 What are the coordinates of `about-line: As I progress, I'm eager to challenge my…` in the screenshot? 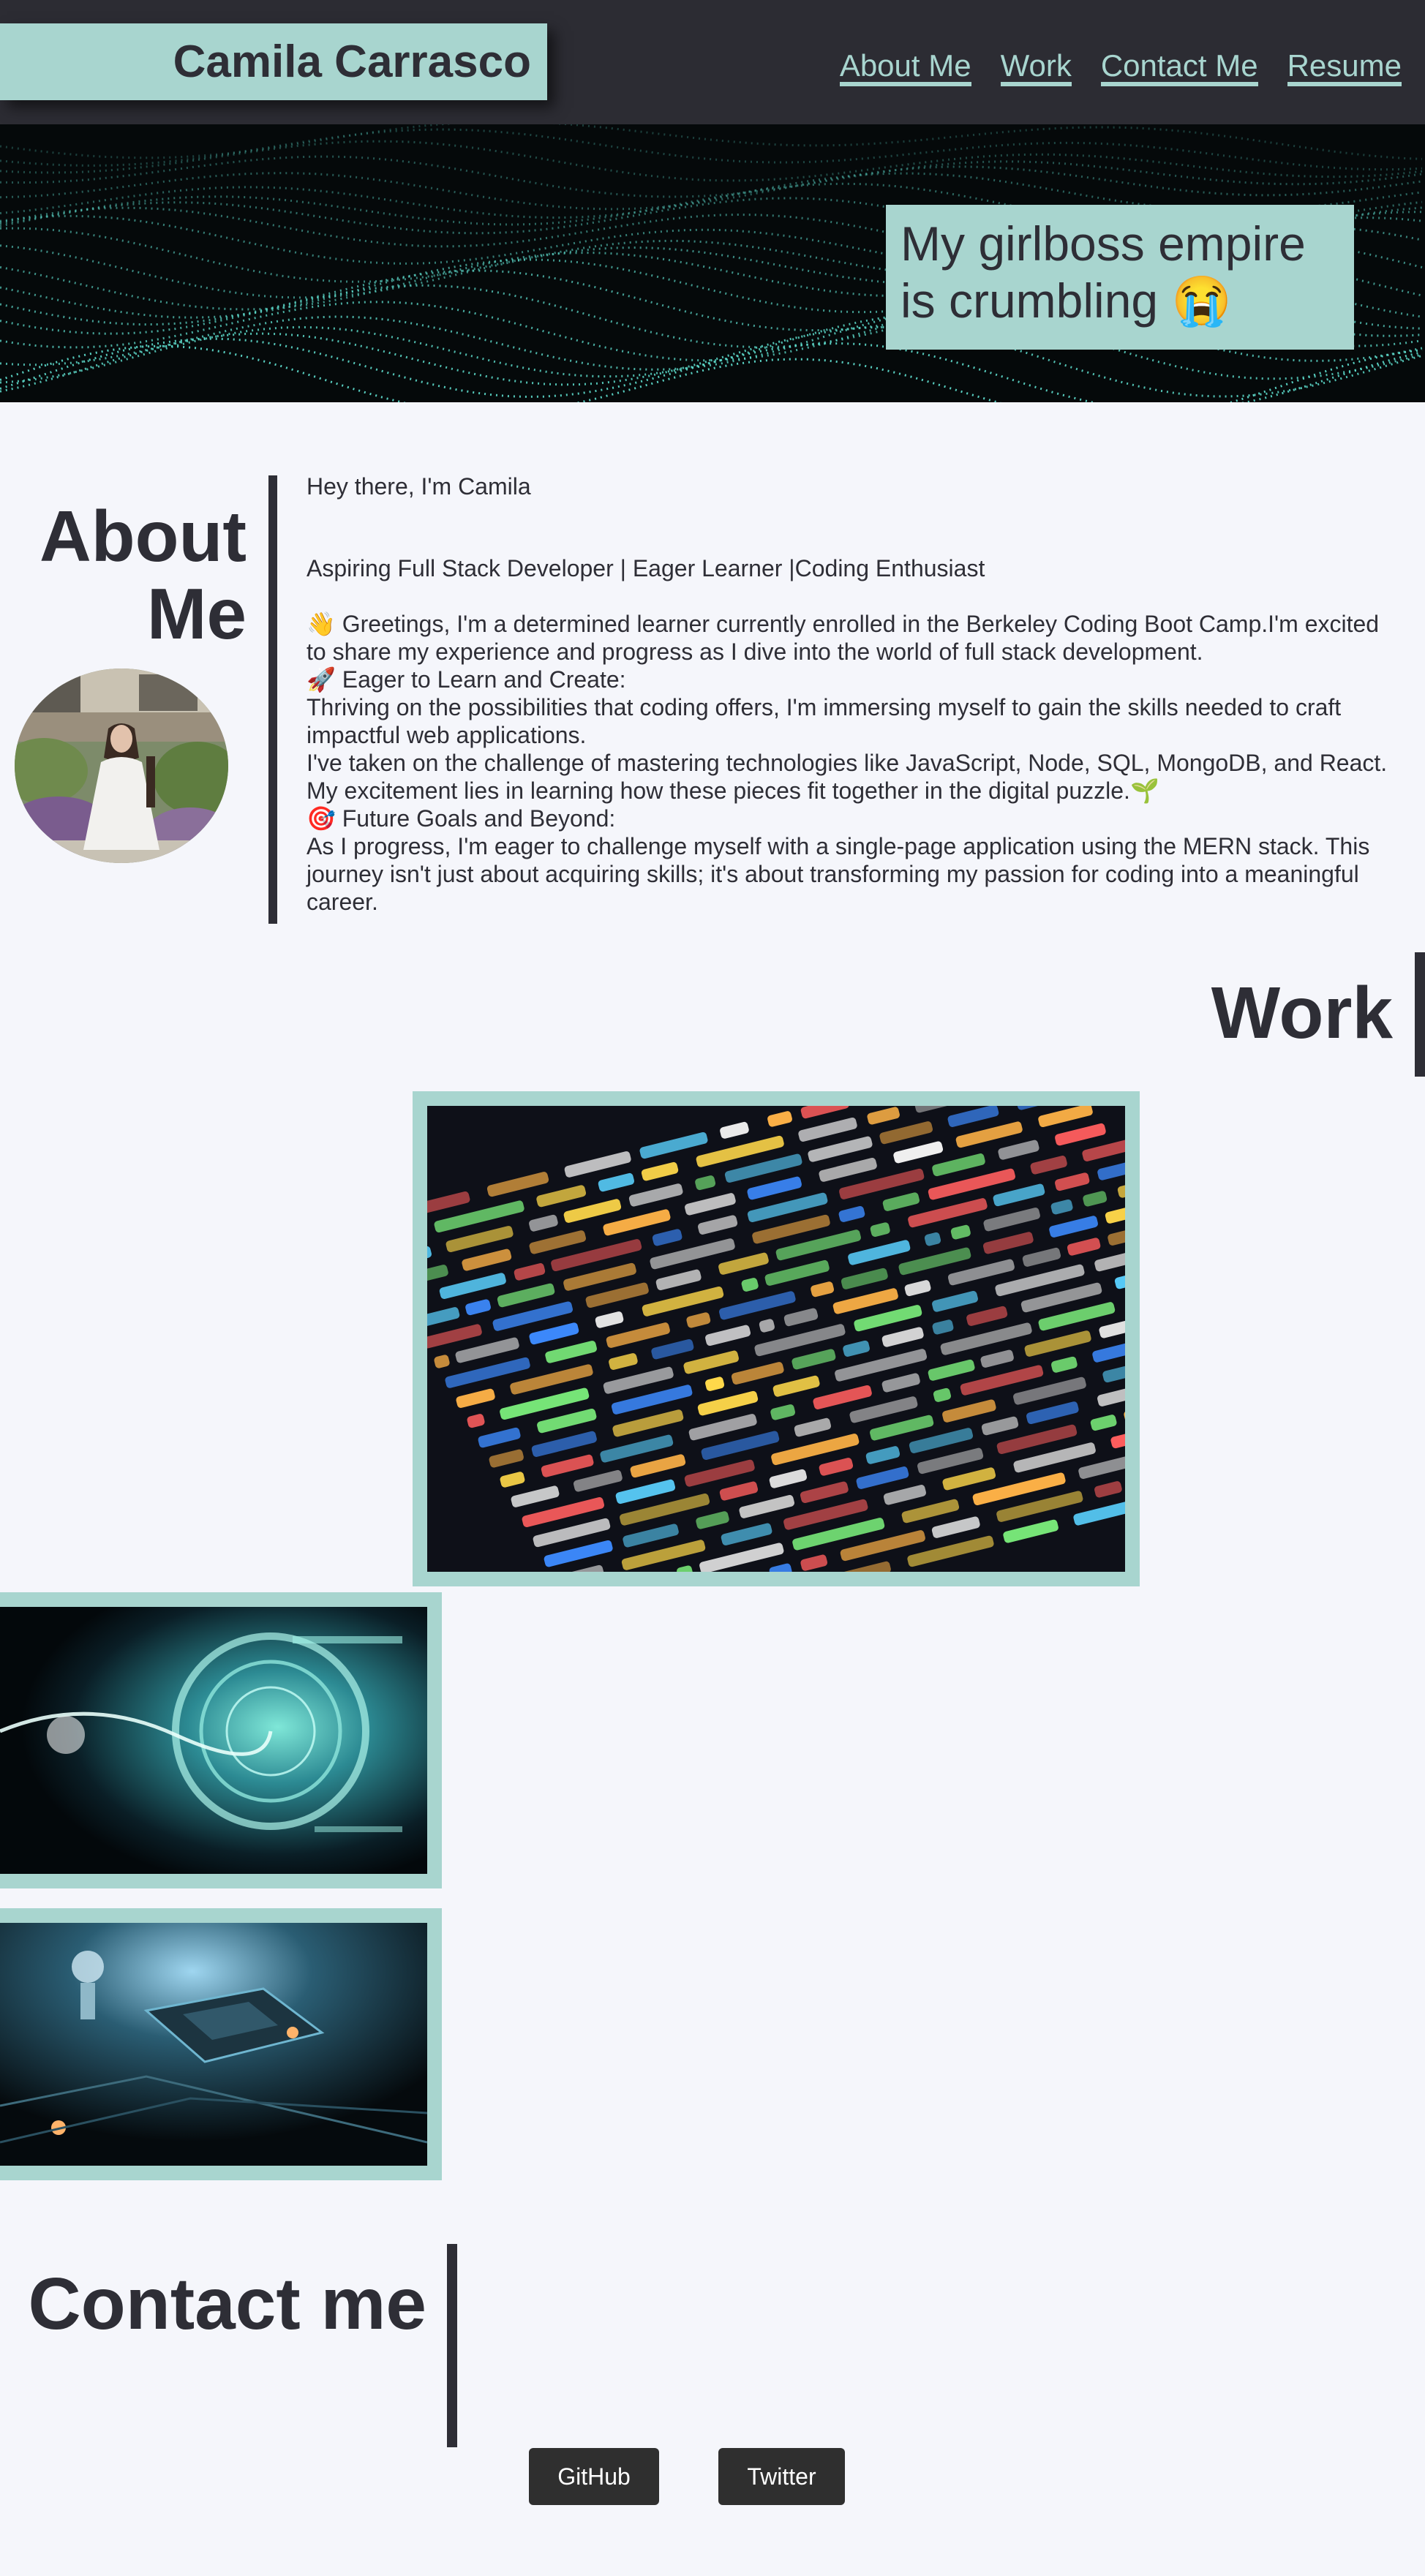 It's located at (838, 874).